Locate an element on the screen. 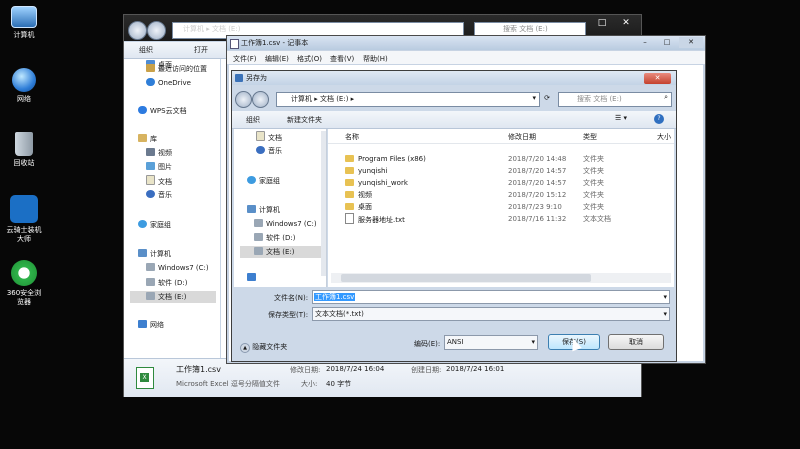 Image resolution: width=800 pixels, height=449 pixels. notepad-titlebar: 工作簿1.csv - 记事本 – □ ✕ is located at coordinates (466, 43).